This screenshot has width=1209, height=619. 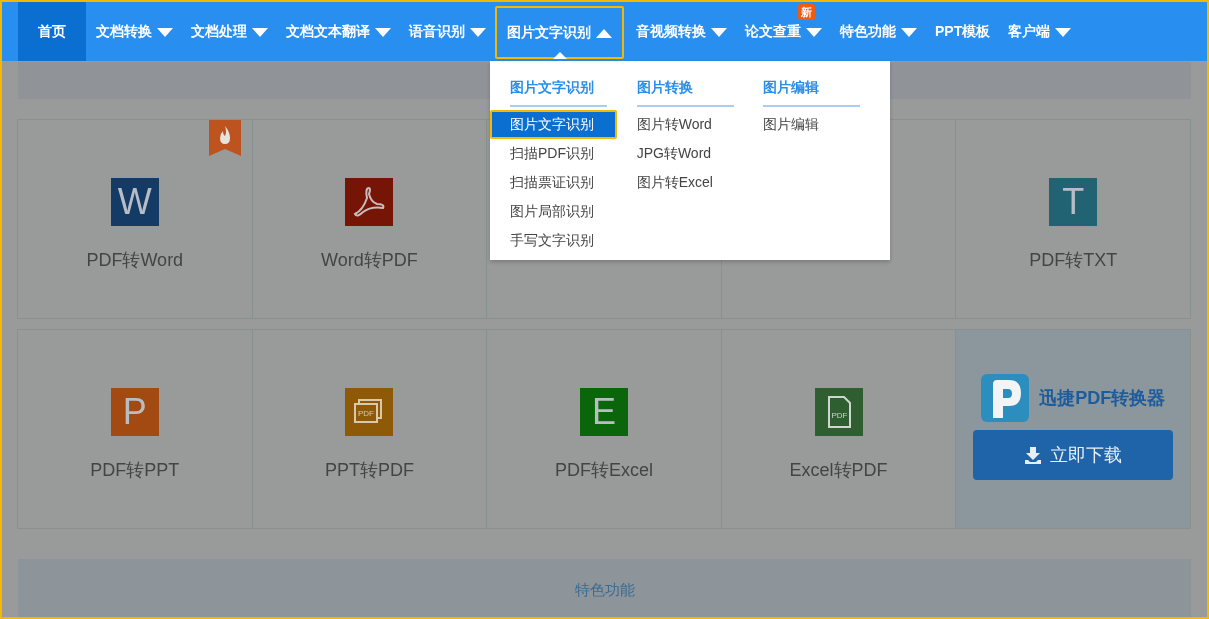 What do you see at coordinates (685, 92) in the screenshot?
I see `menu-column-title: 图片转换` at bounding box center [685, 92].